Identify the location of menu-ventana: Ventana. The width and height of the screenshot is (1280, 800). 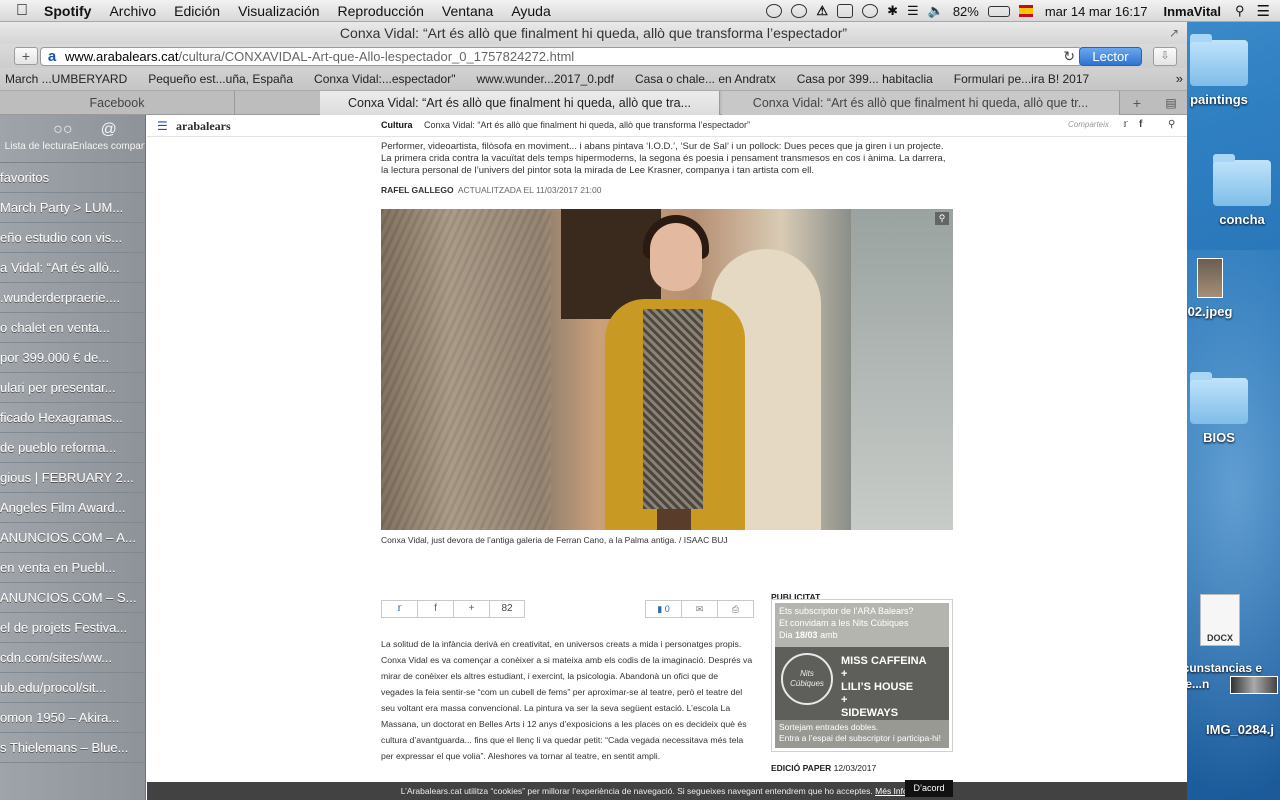
(467, 11).